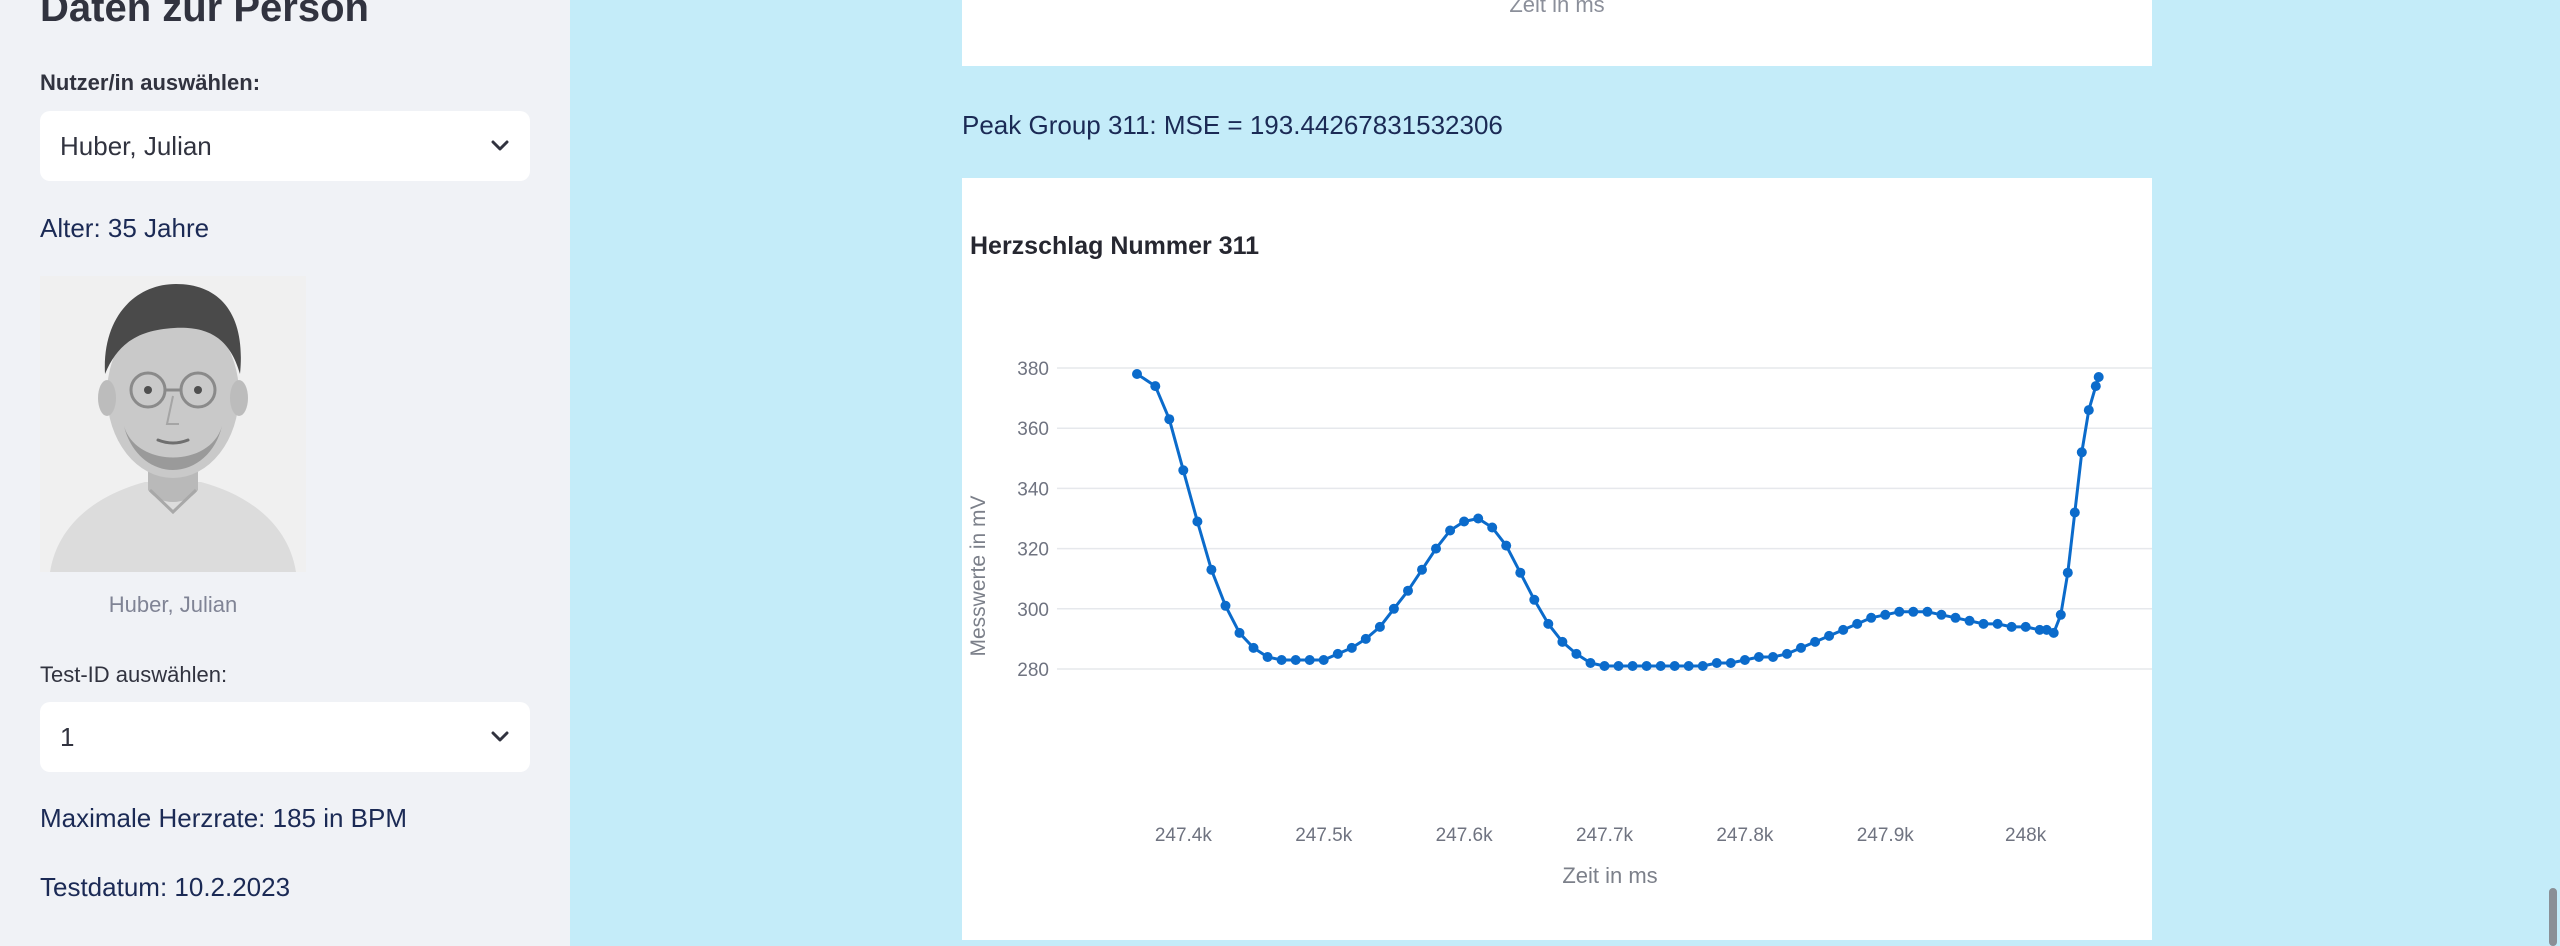 This screenshot has width=2560, height=946. Describe the element at coordinates (1557, 33) in the screenshot. I see `previous-chart-card: Zeit in ms` at that location.